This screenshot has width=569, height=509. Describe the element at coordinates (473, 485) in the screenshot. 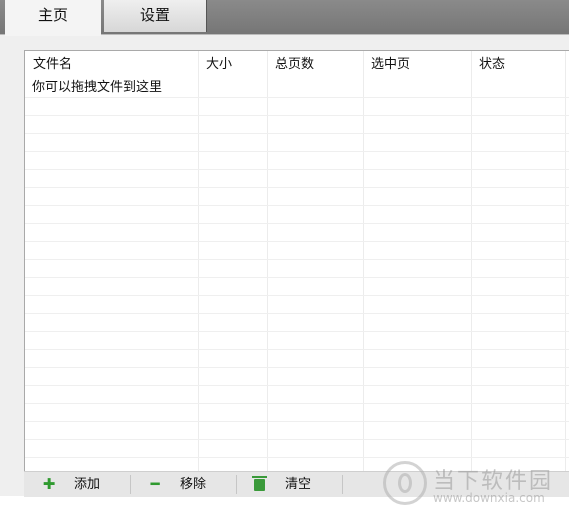

I see `site-watermark: 当下软件园 www.downxia.com` at that location.